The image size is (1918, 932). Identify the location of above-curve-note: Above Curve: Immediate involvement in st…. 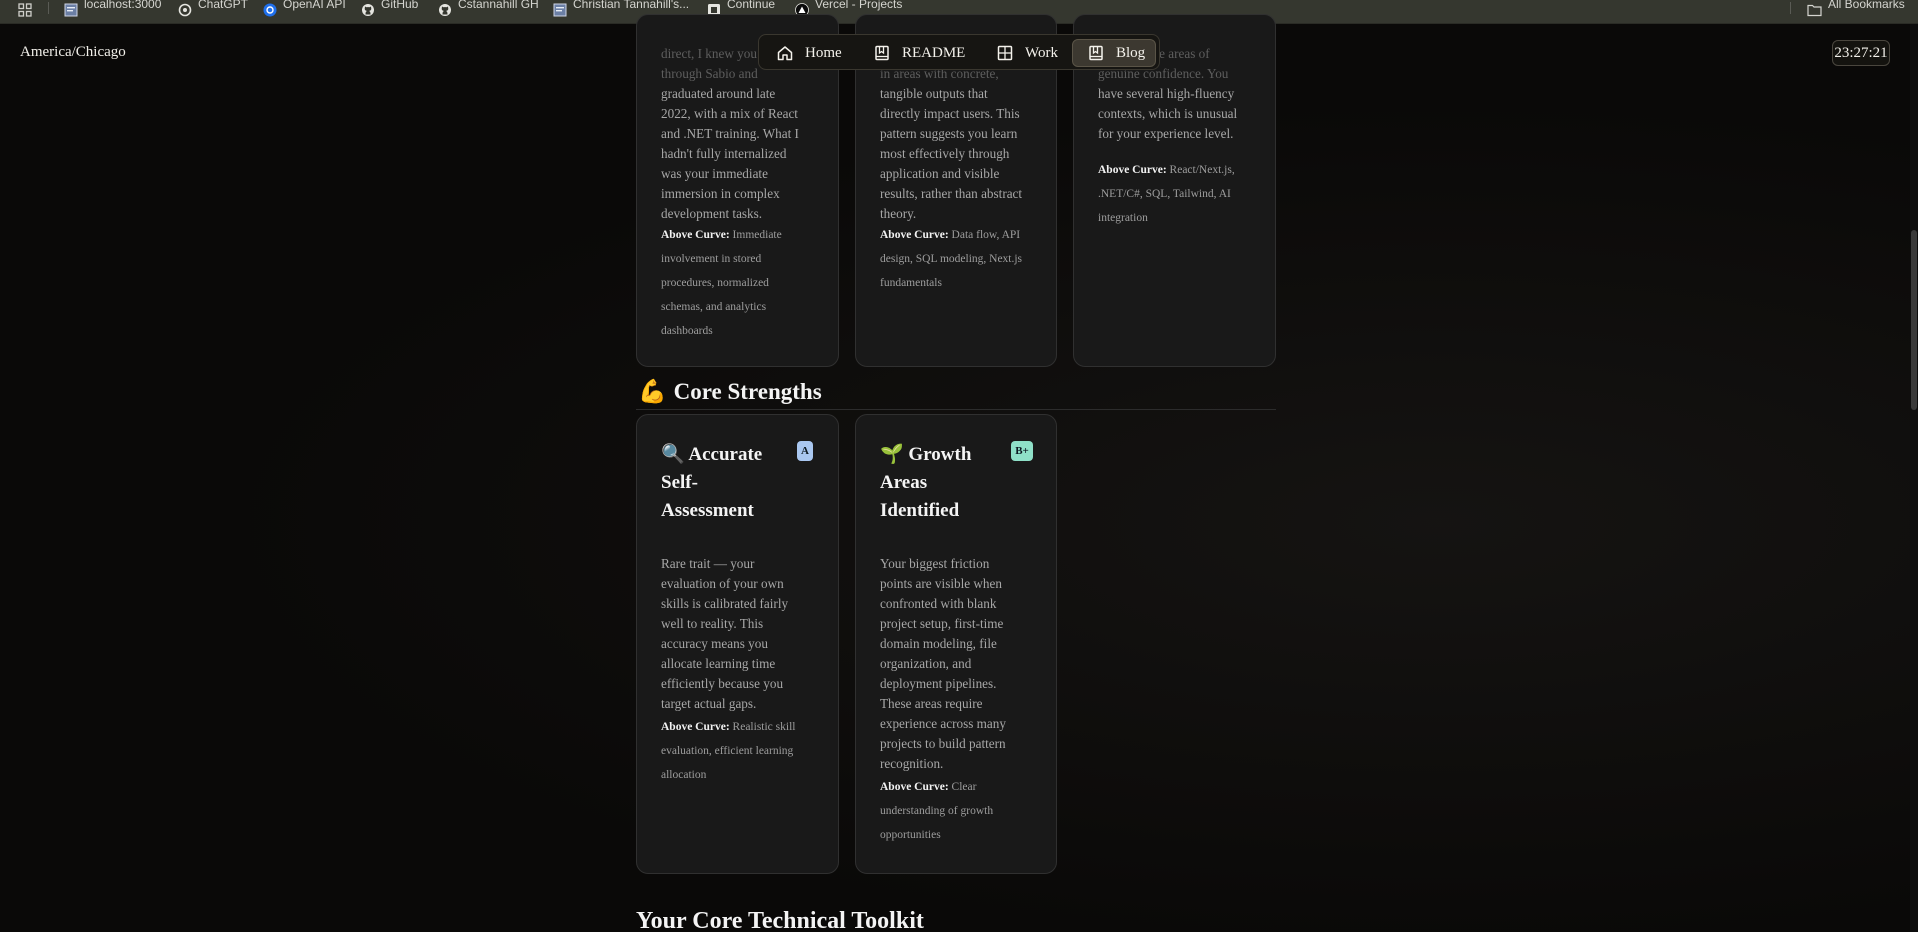
(721, 283).